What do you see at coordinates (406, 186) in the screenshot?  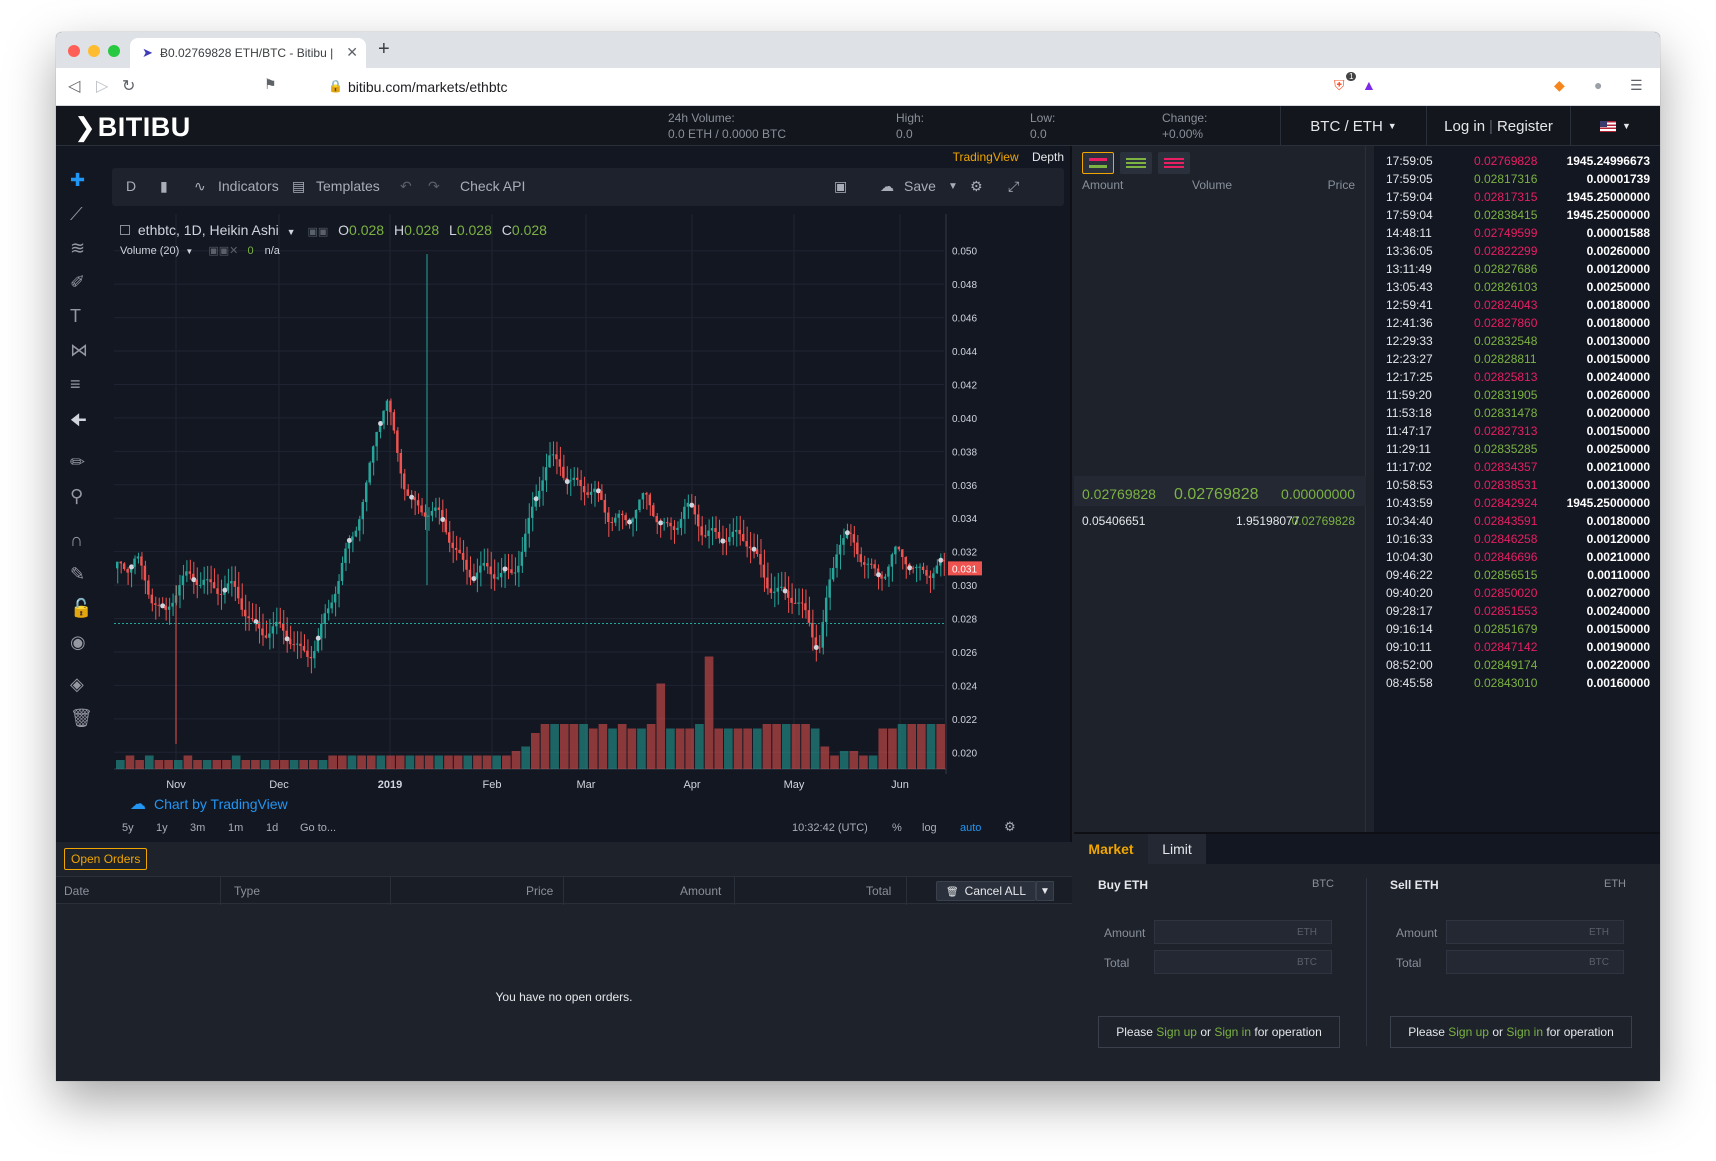 I see `undo-icon: ↶` at bounding box center [406, 186].